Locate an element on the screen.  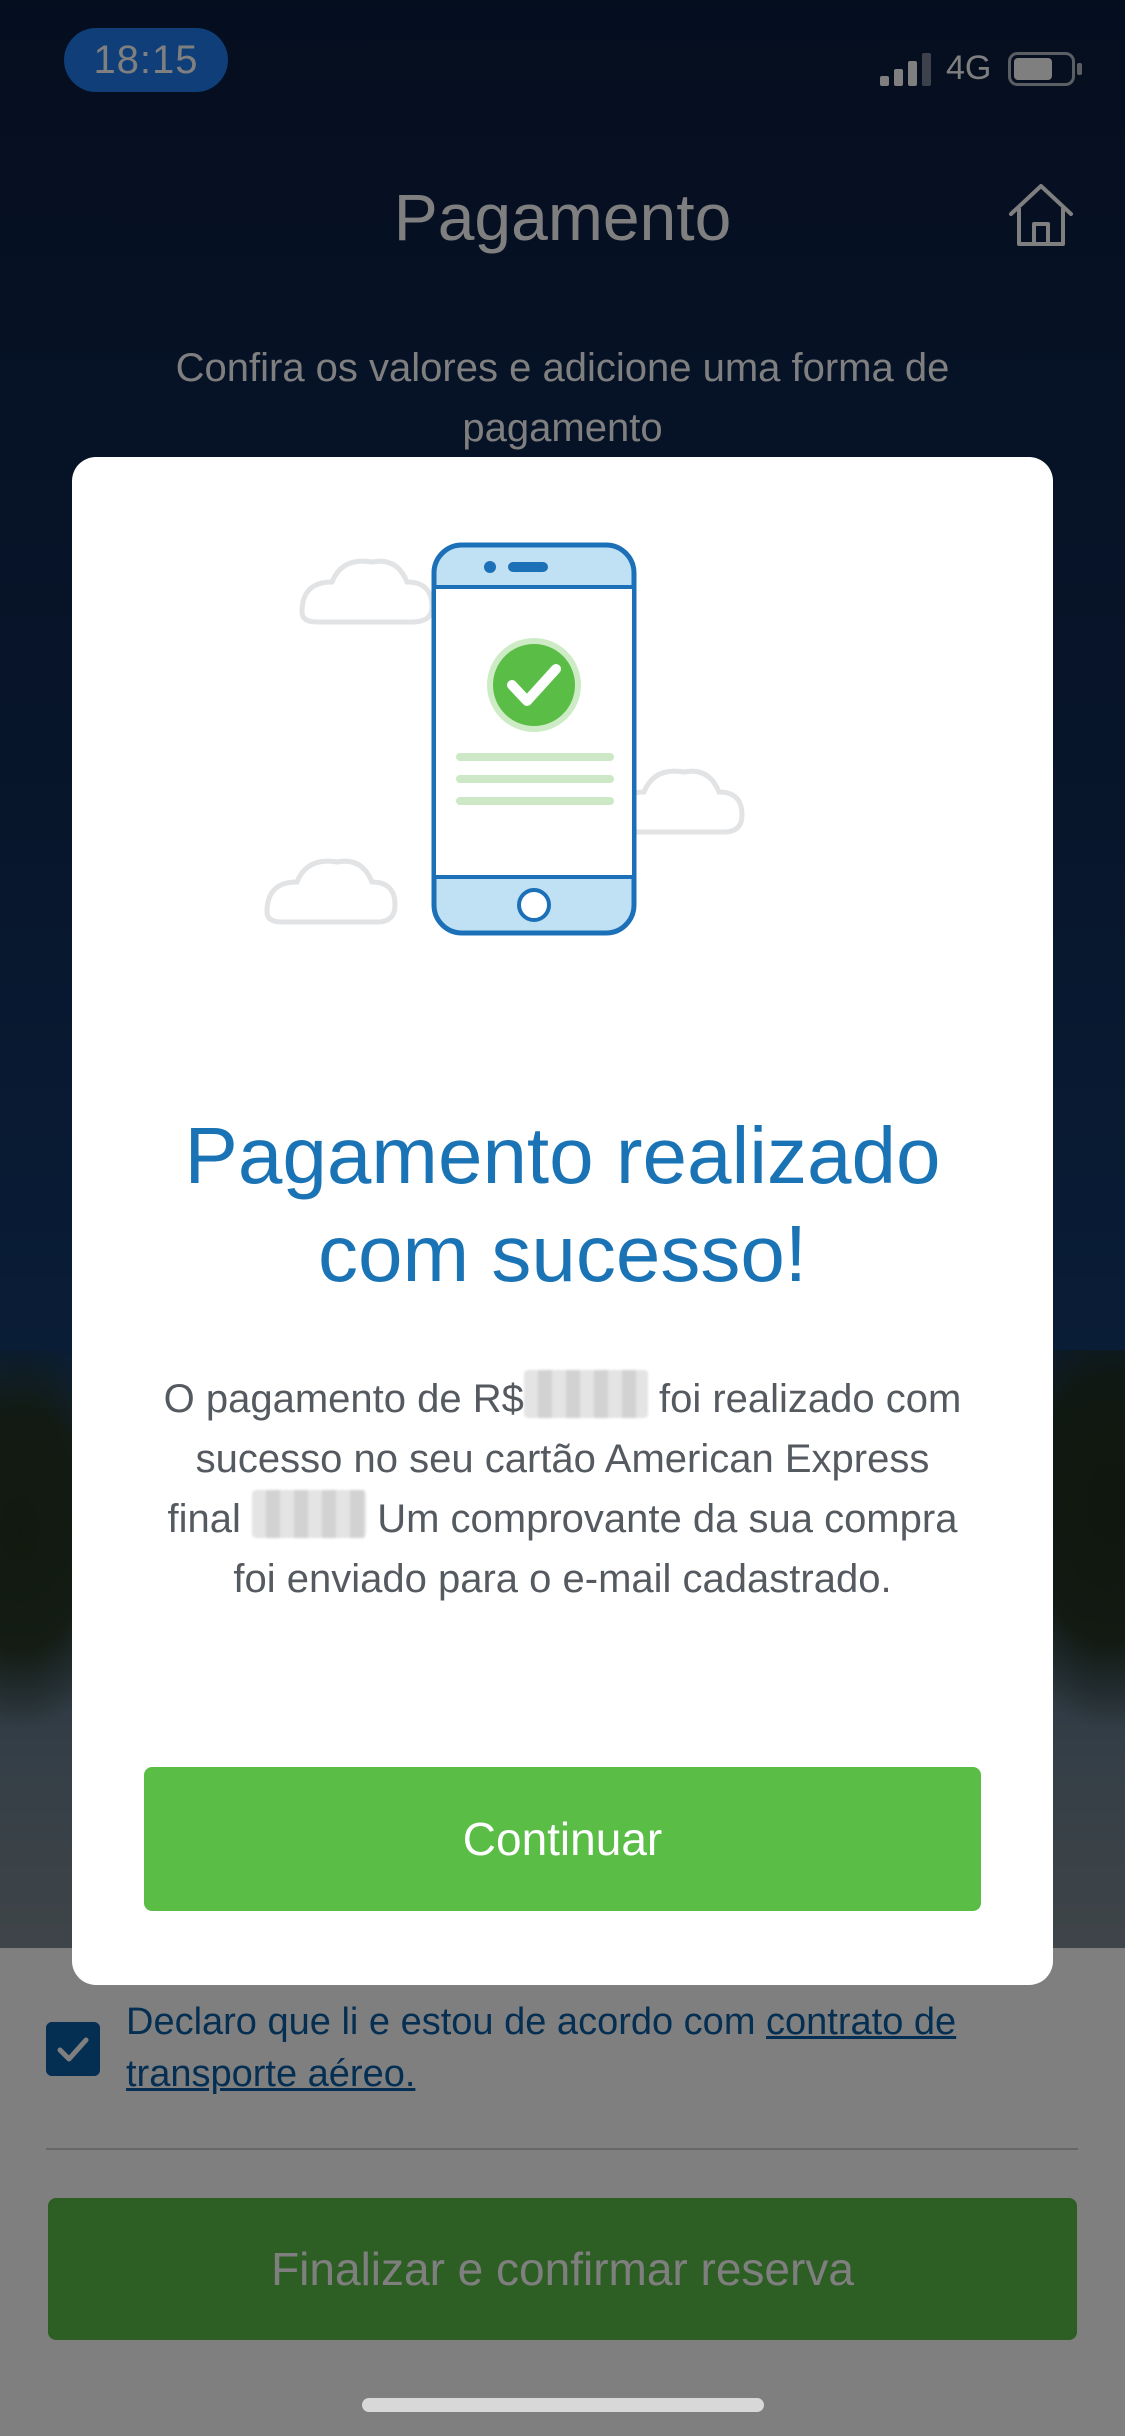
continue-button: Continuar is located at coordinates (562, 1839).